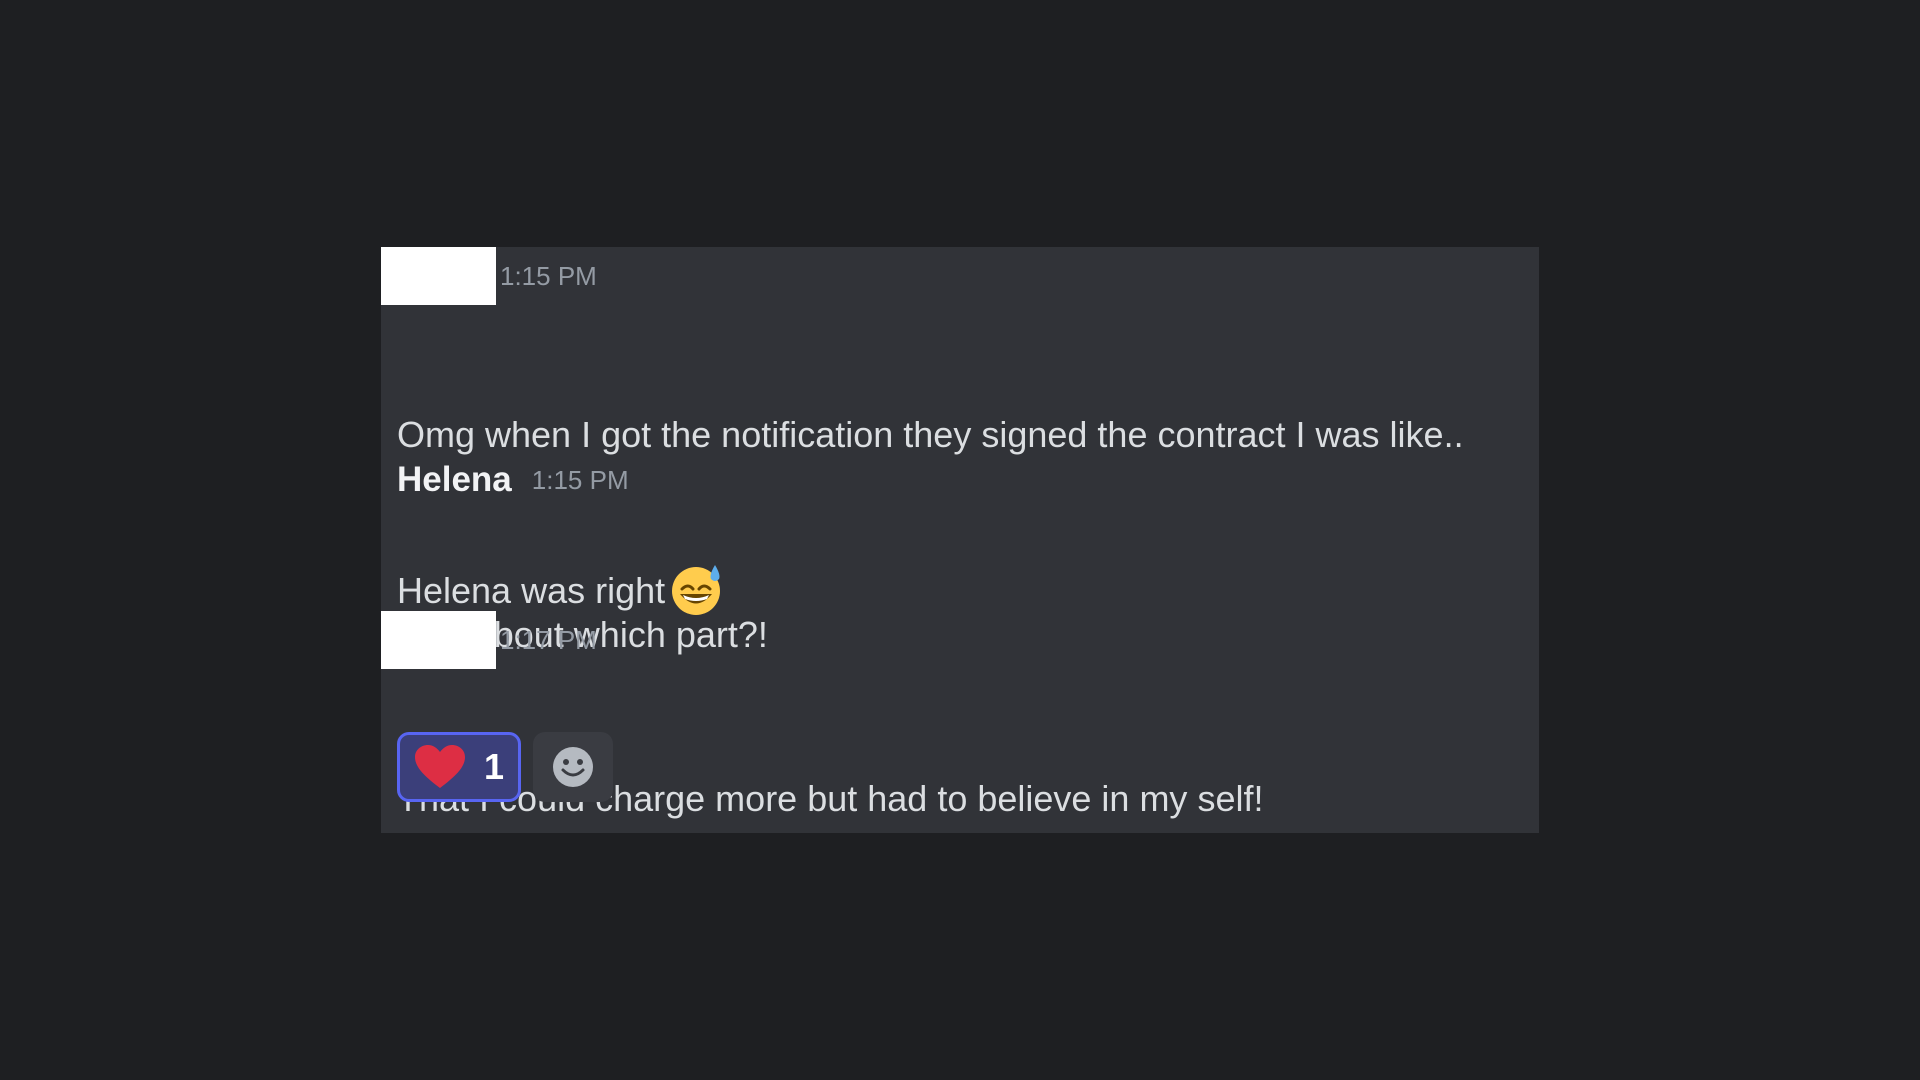 The height and width of the screenshot is (1080, 1920). I want to click on smiley-add-reaction-icon, so click(573, 767).